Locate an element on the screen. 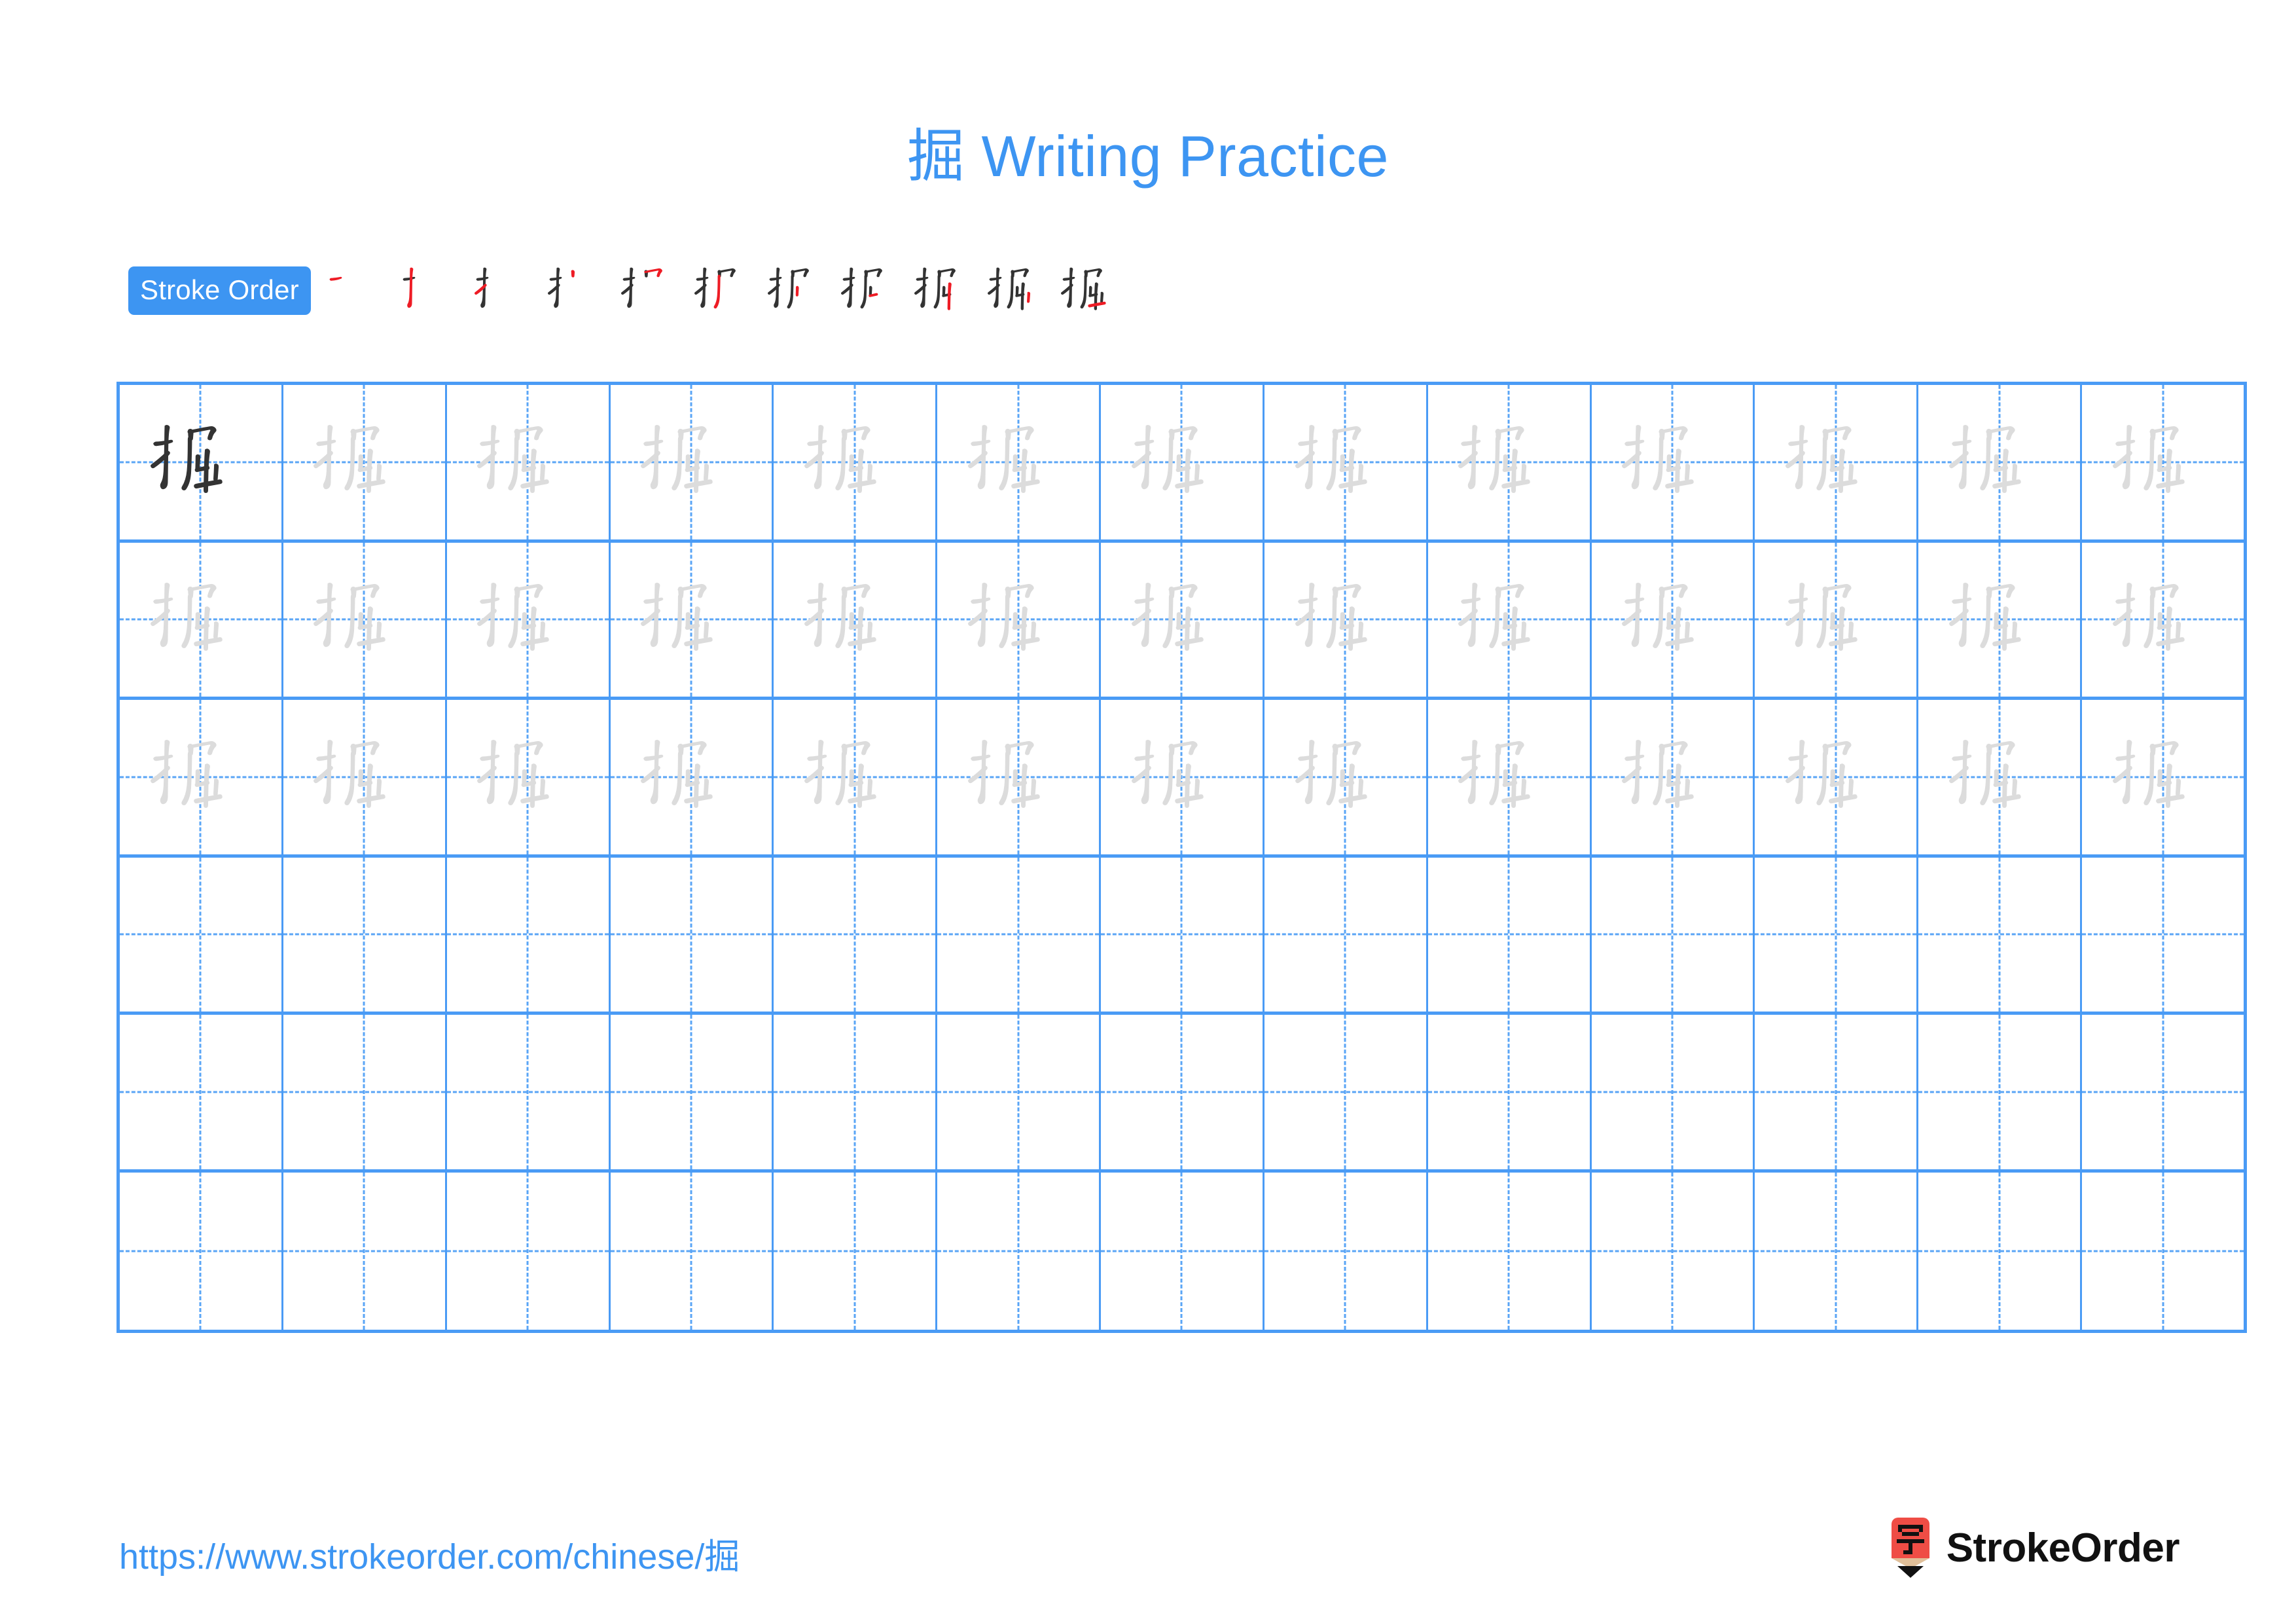 The height and width of the screenshot is (1623, 2296). model-character is located at coordinates (200, 462).